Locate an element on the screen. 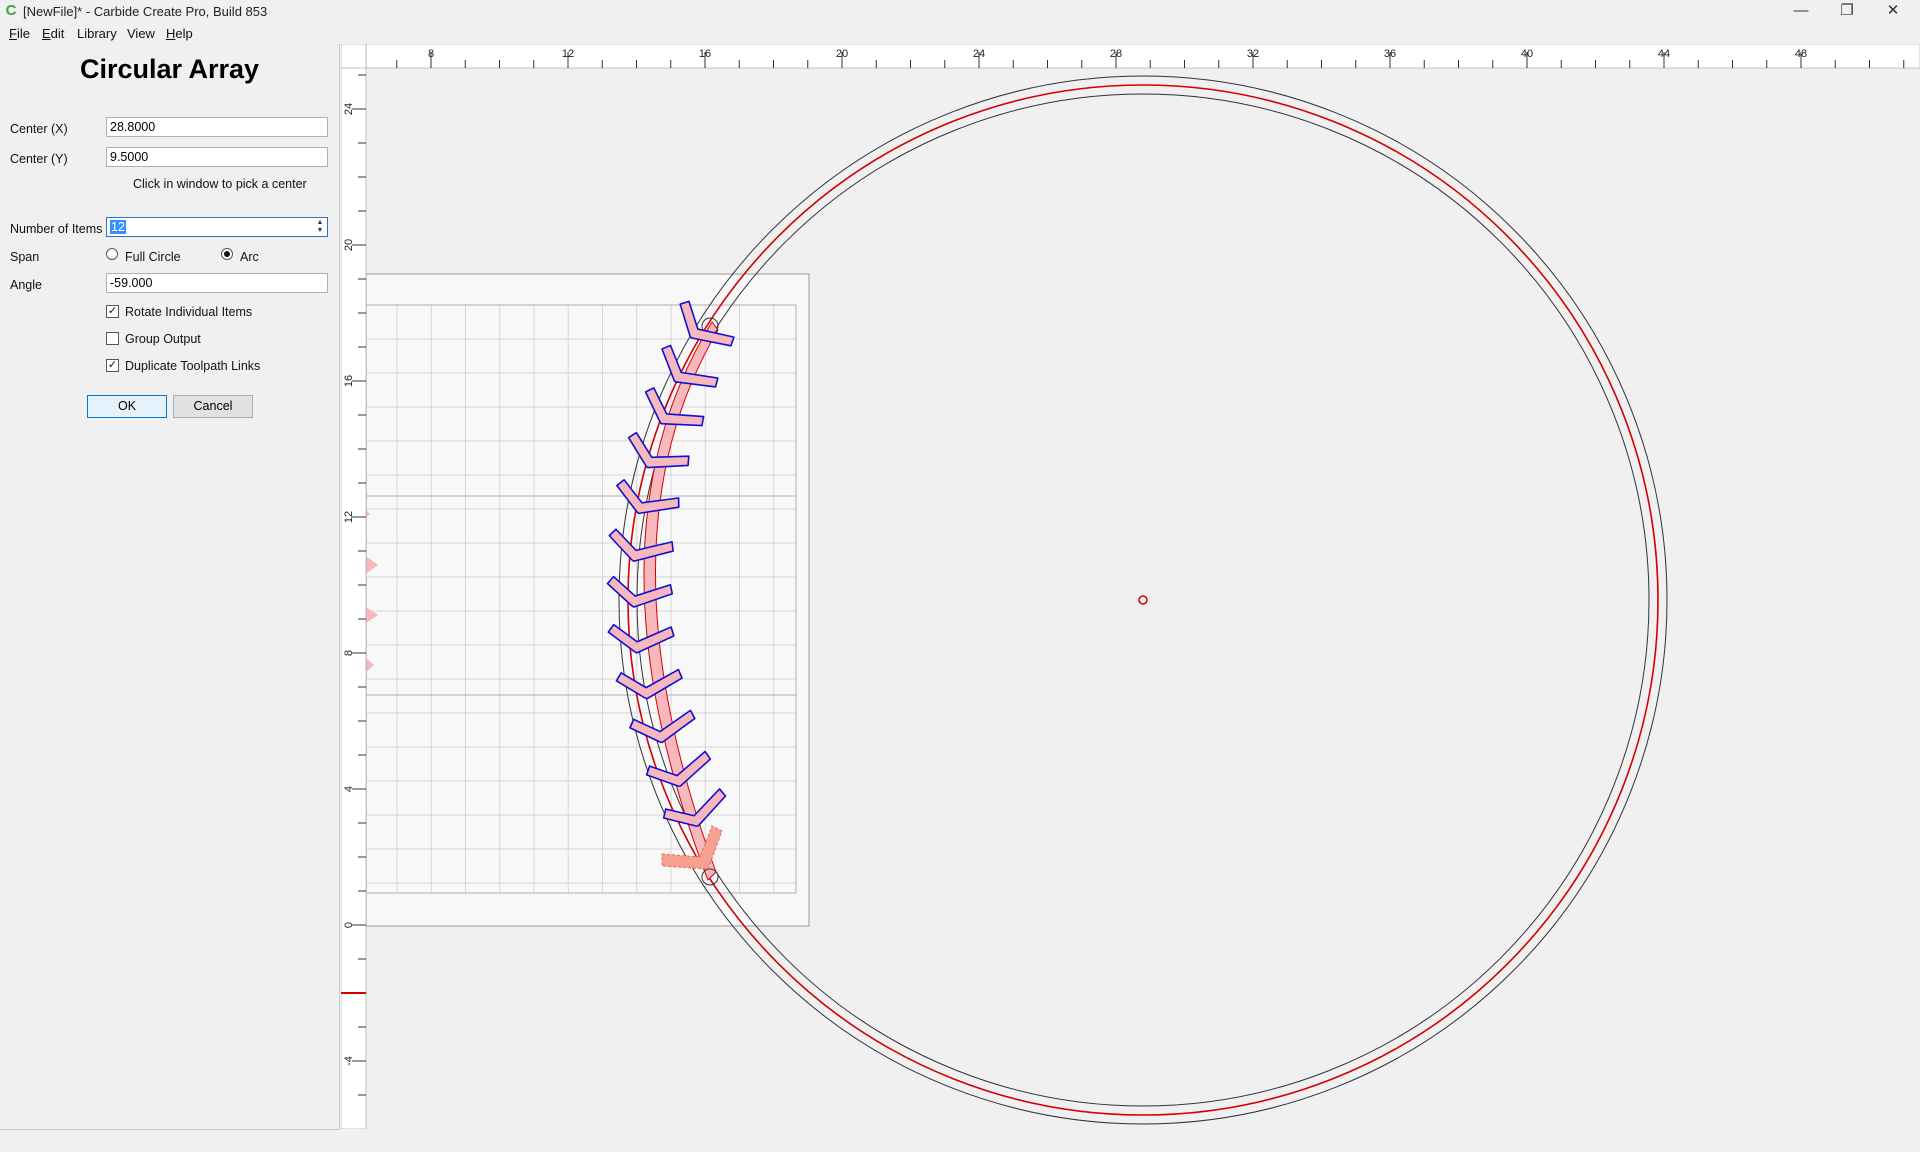 The width and height of the screenshot is (1920, 1152). rotate-items-checkbox: ✓ is located at coordinates (112, 311).